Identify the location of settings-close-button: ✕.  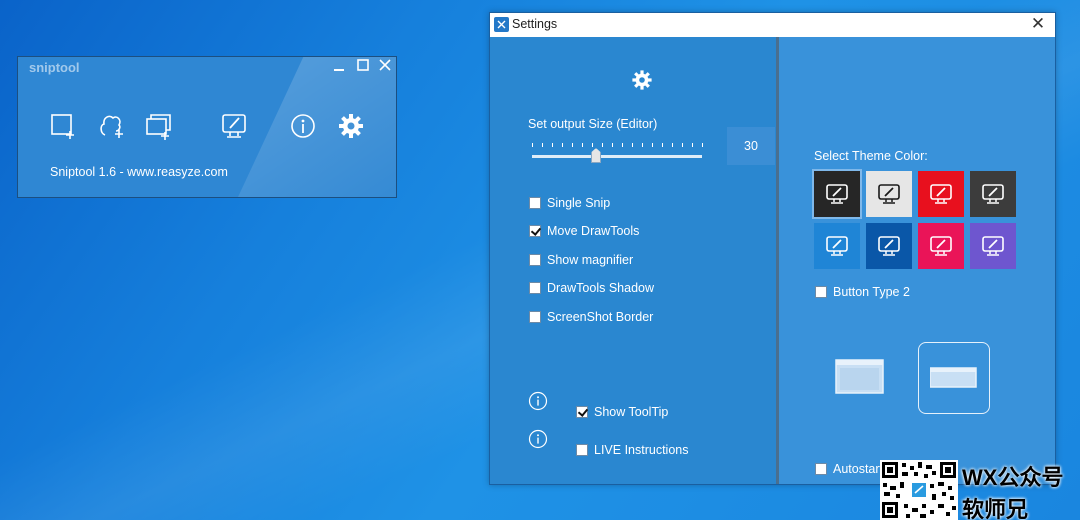
(1038, 24).